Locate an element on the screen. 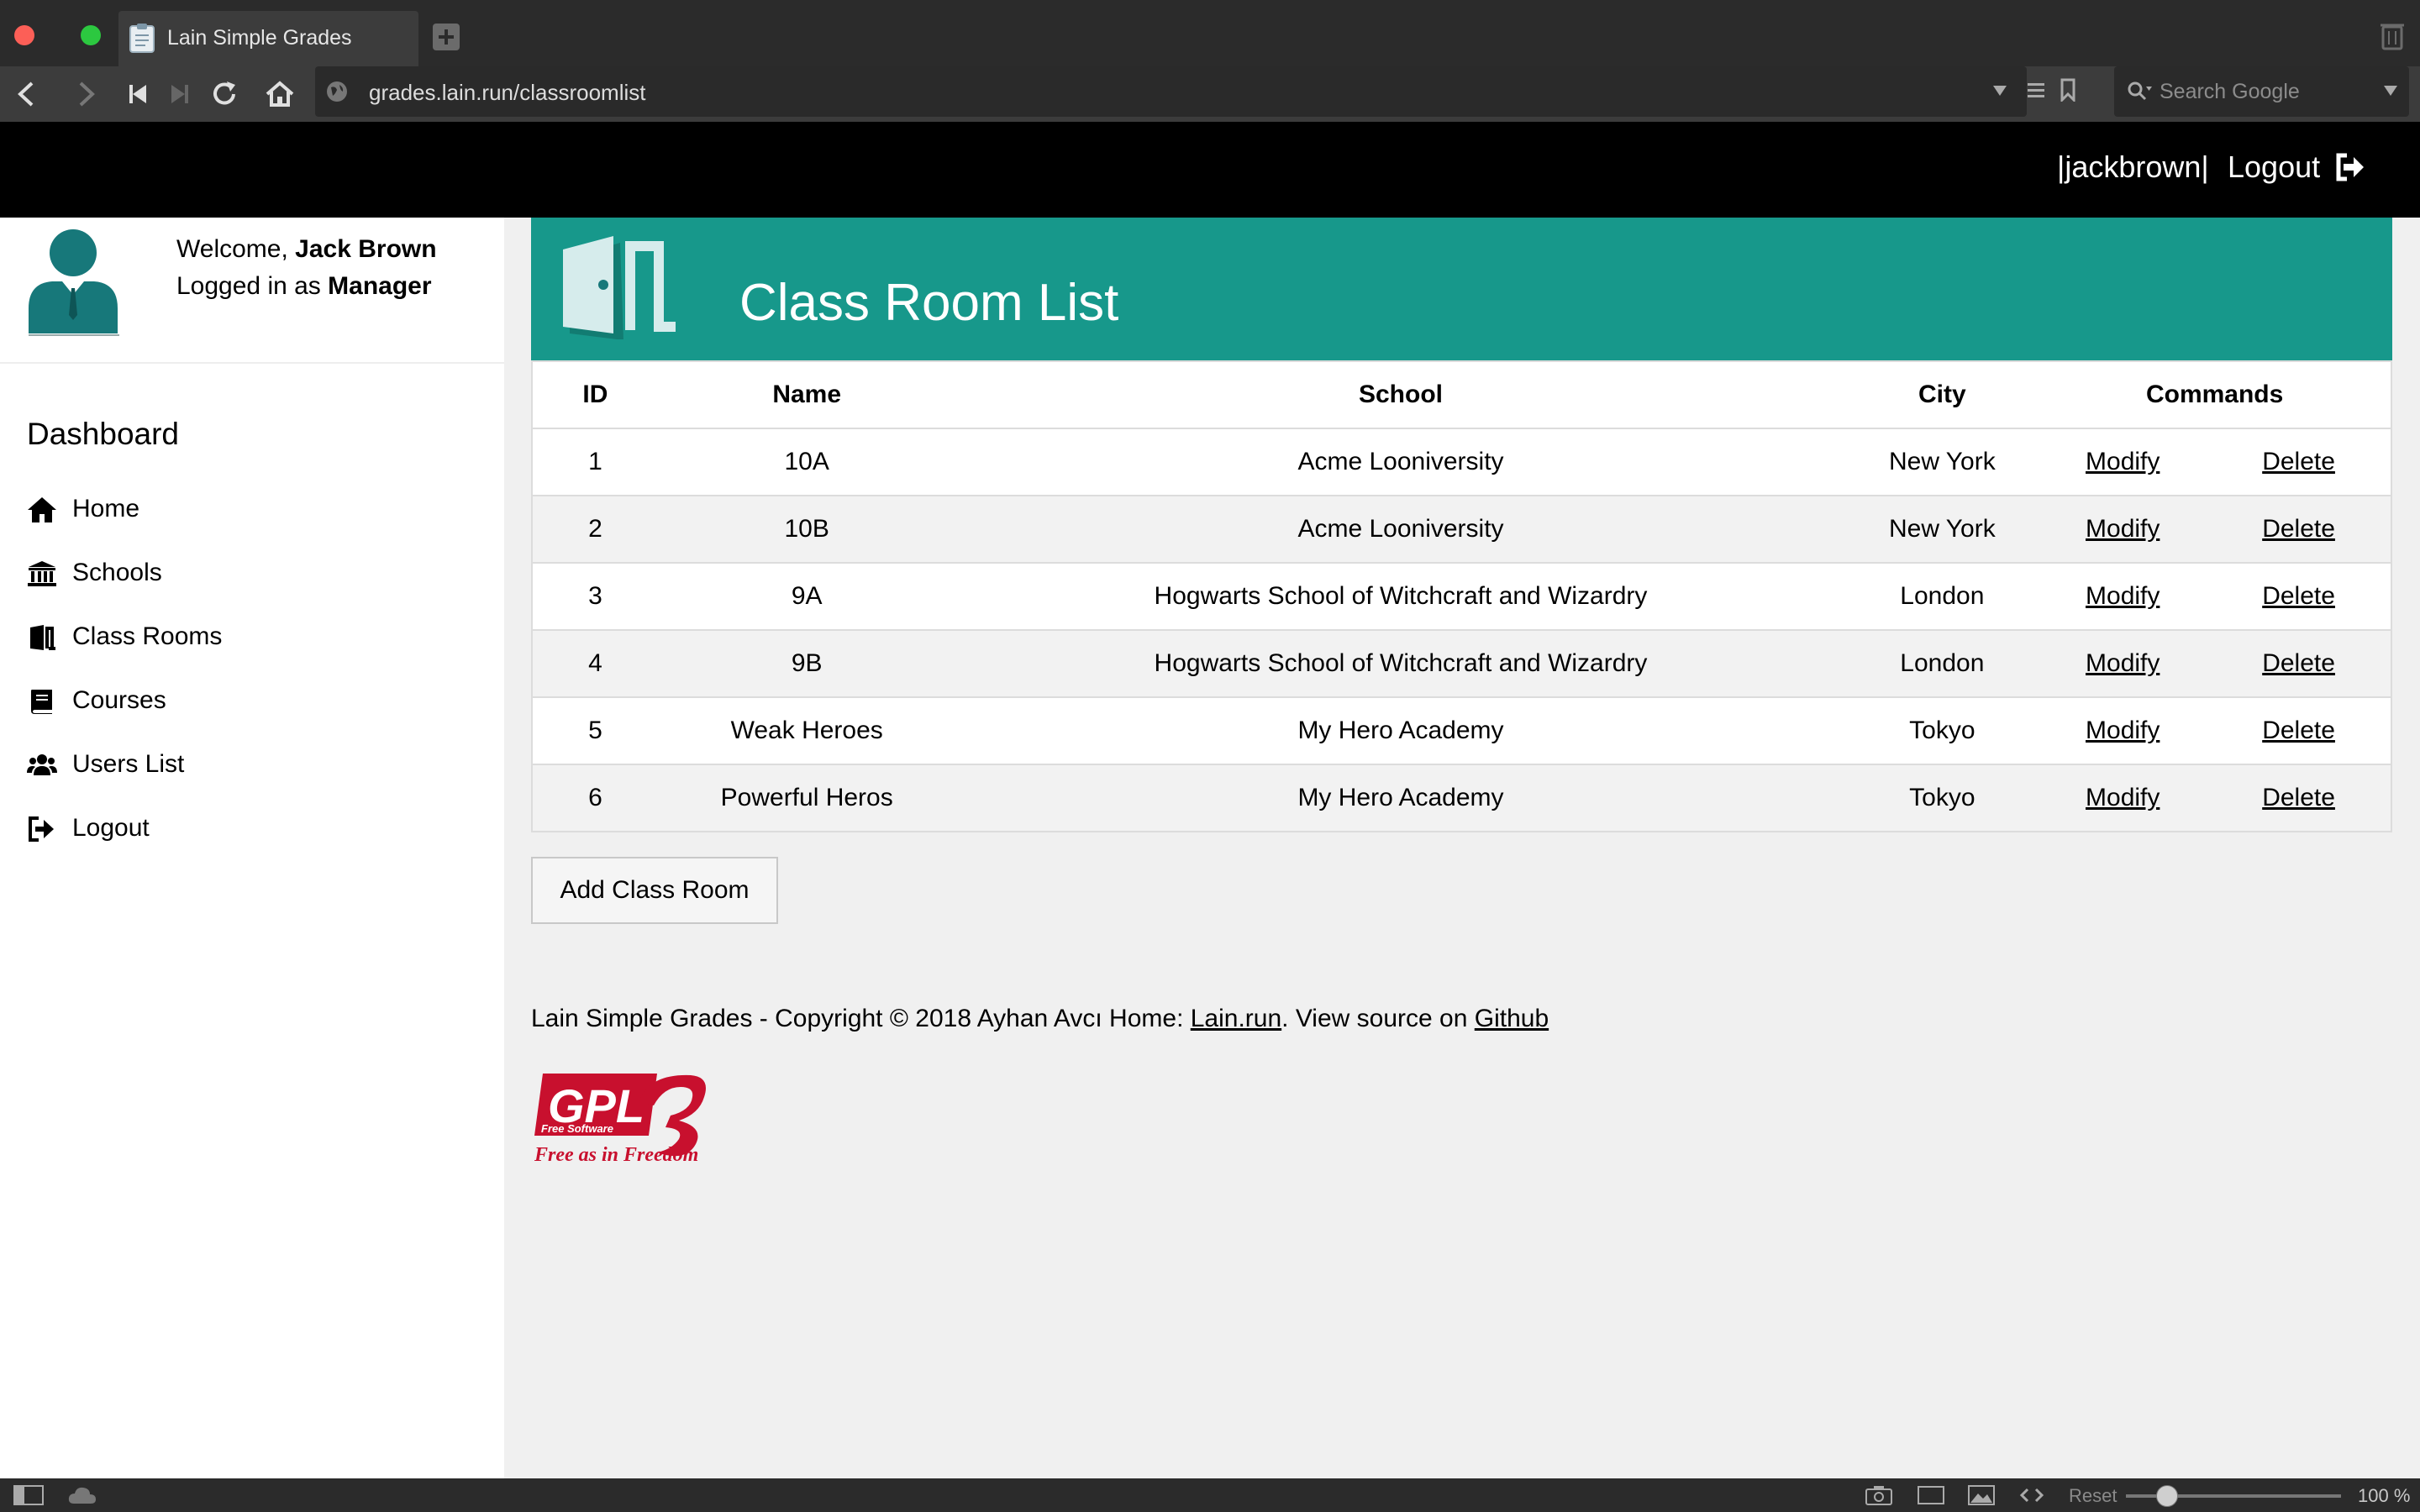  column-header-id: ID is located at coordinates (595, 395).